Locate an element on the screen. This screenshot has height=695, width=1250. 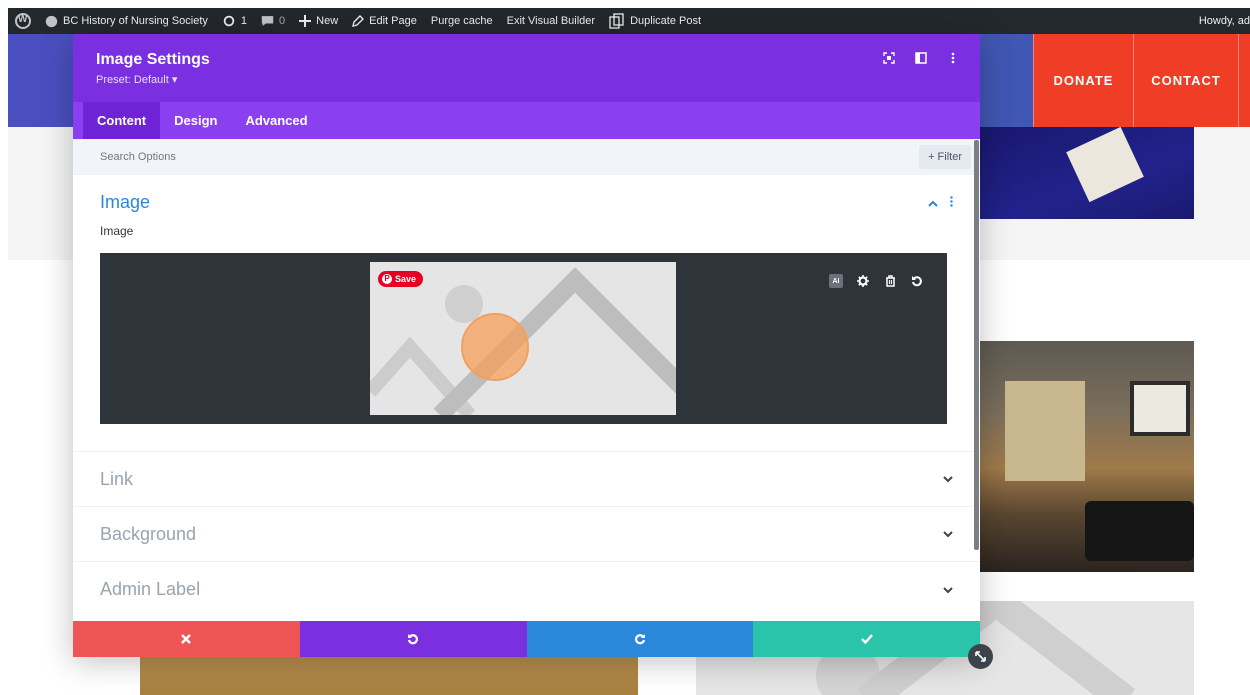
framed-picture is located at coordinates (1160, 408).